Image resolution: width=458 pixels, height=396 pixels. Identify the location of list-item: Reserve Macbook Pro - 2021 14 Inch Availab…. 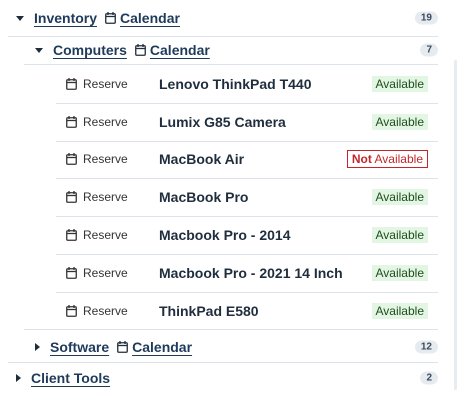
(219, 273).